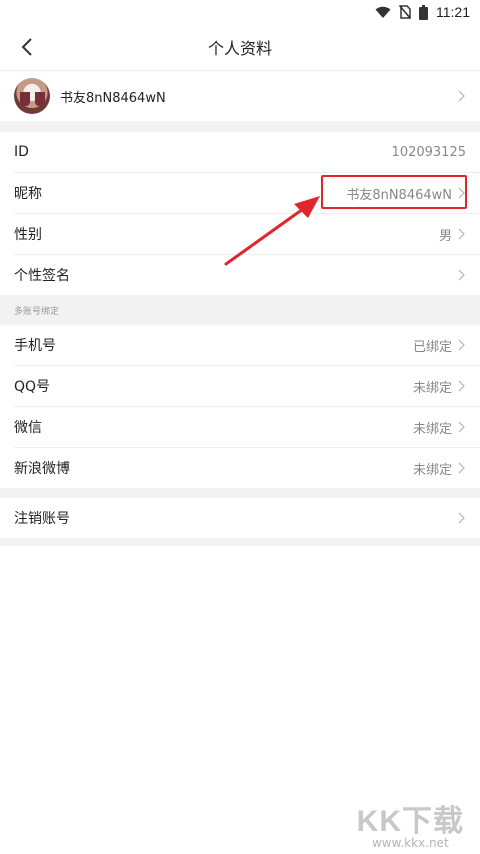 The width and height of the screenshot is (480, 854). I want to click on signature-row: 个性签名, so click(240, 275).